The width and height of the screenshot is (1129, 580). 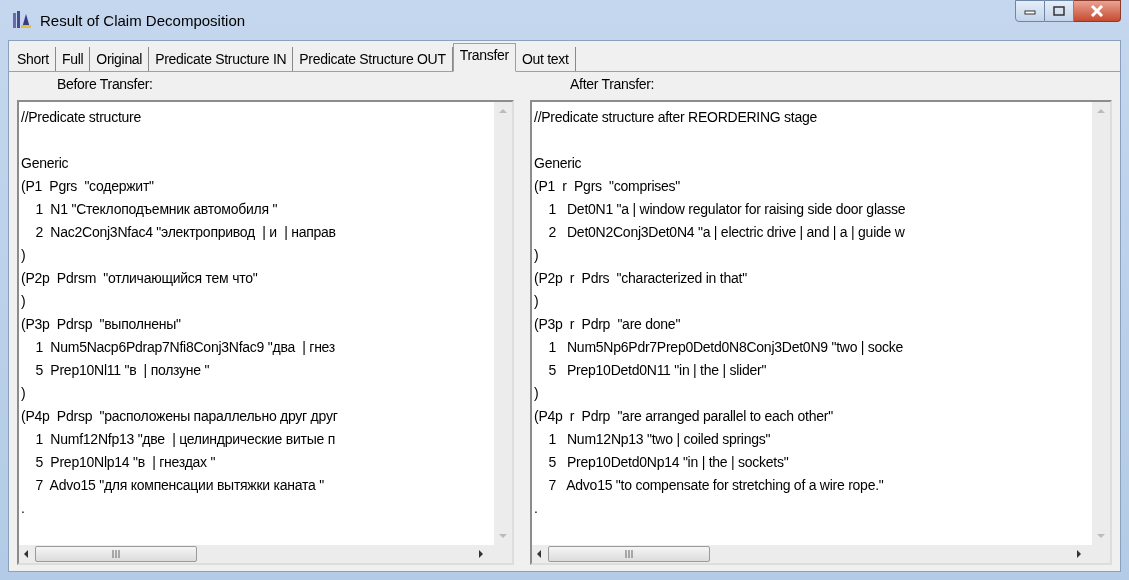 I want to click on code-line: 1 Num5Nacp6Pdrap7Nfi8Conj3Nfac9 "два | гнез, so click(x=184, y=347).